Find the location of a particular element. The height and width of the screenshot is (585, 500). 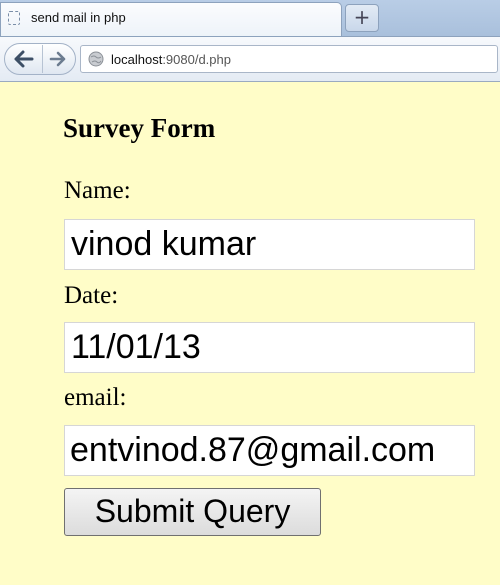

forward-arrow-icon is located at coordinates (57, 59).